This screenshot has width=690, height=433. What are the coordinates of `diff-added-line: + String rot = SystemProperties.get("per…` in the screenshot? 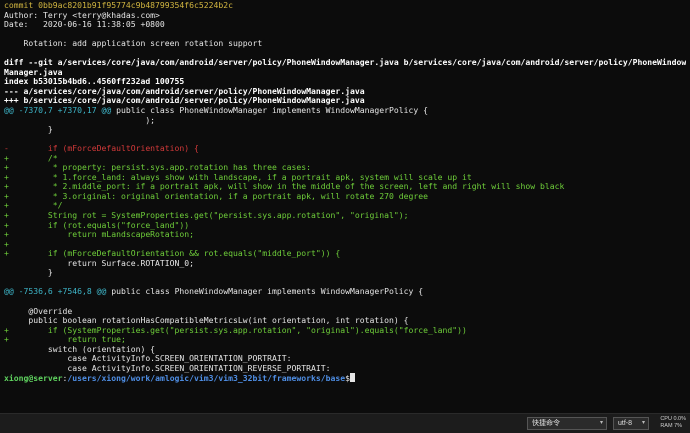 It's located at (206, 216).